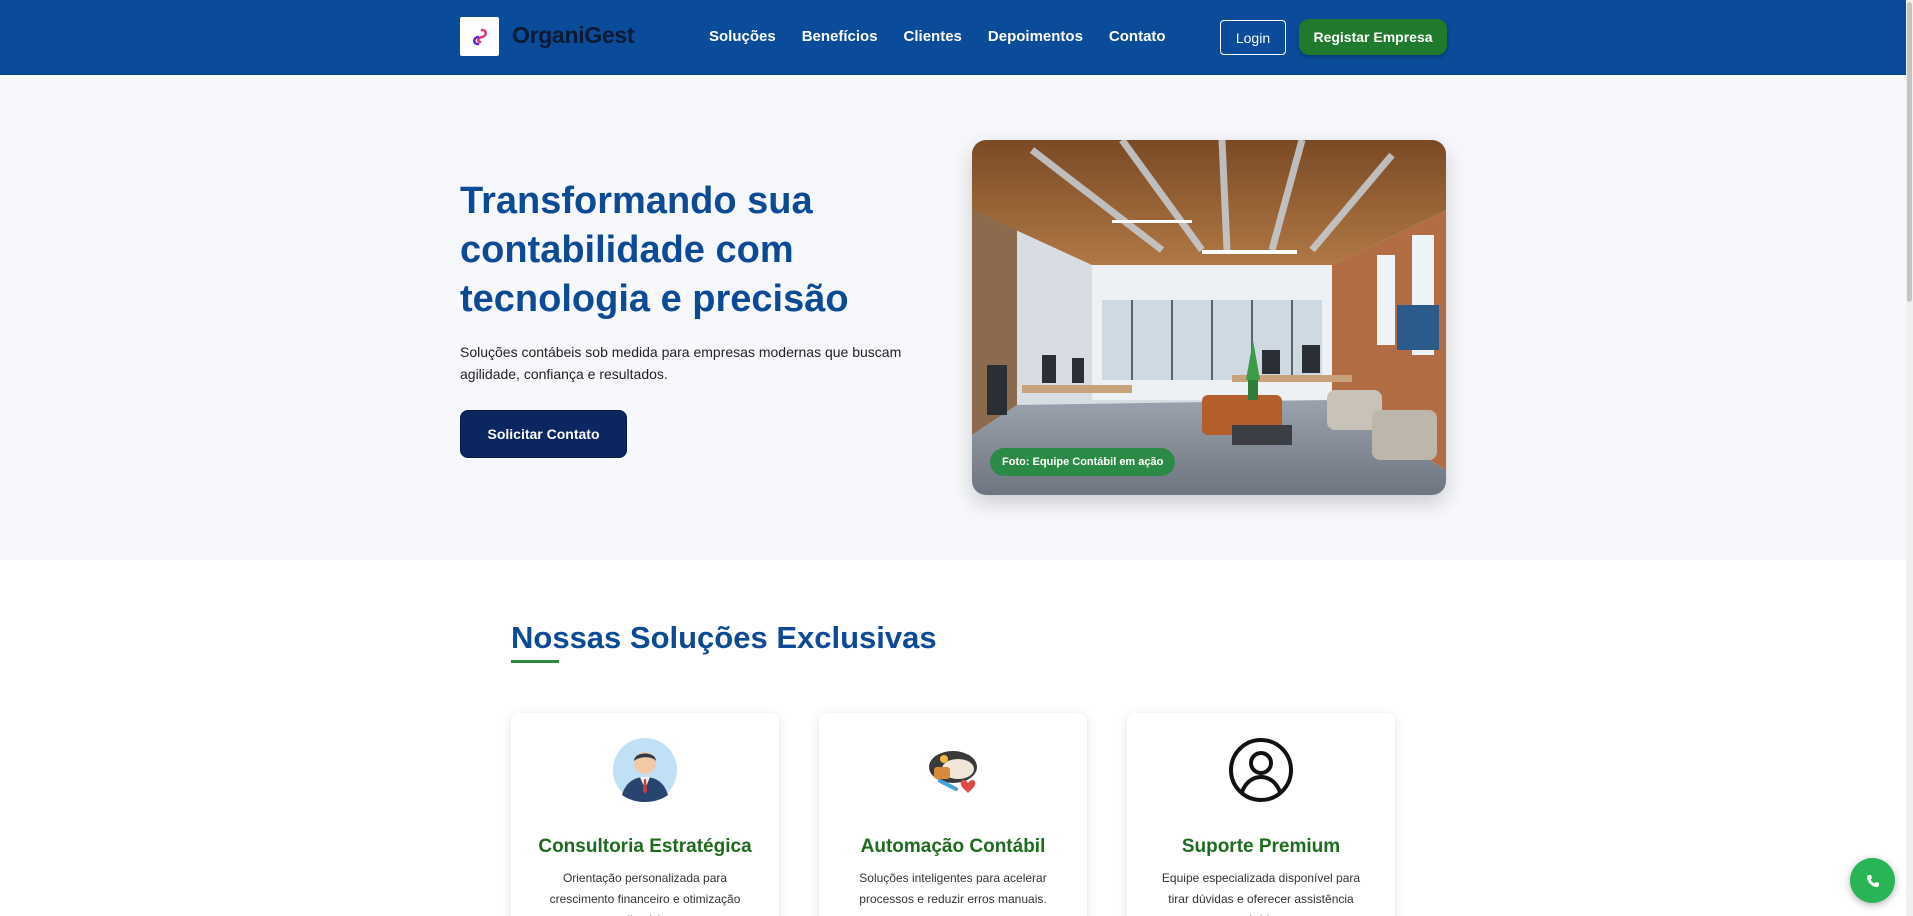 The width and height of the screenshot is (1913, 916). What do you see at coordinates (840, 36) in the screenshot?
I see `nav-link-beneficios: Benefícios` at bounding box center [840, 36].